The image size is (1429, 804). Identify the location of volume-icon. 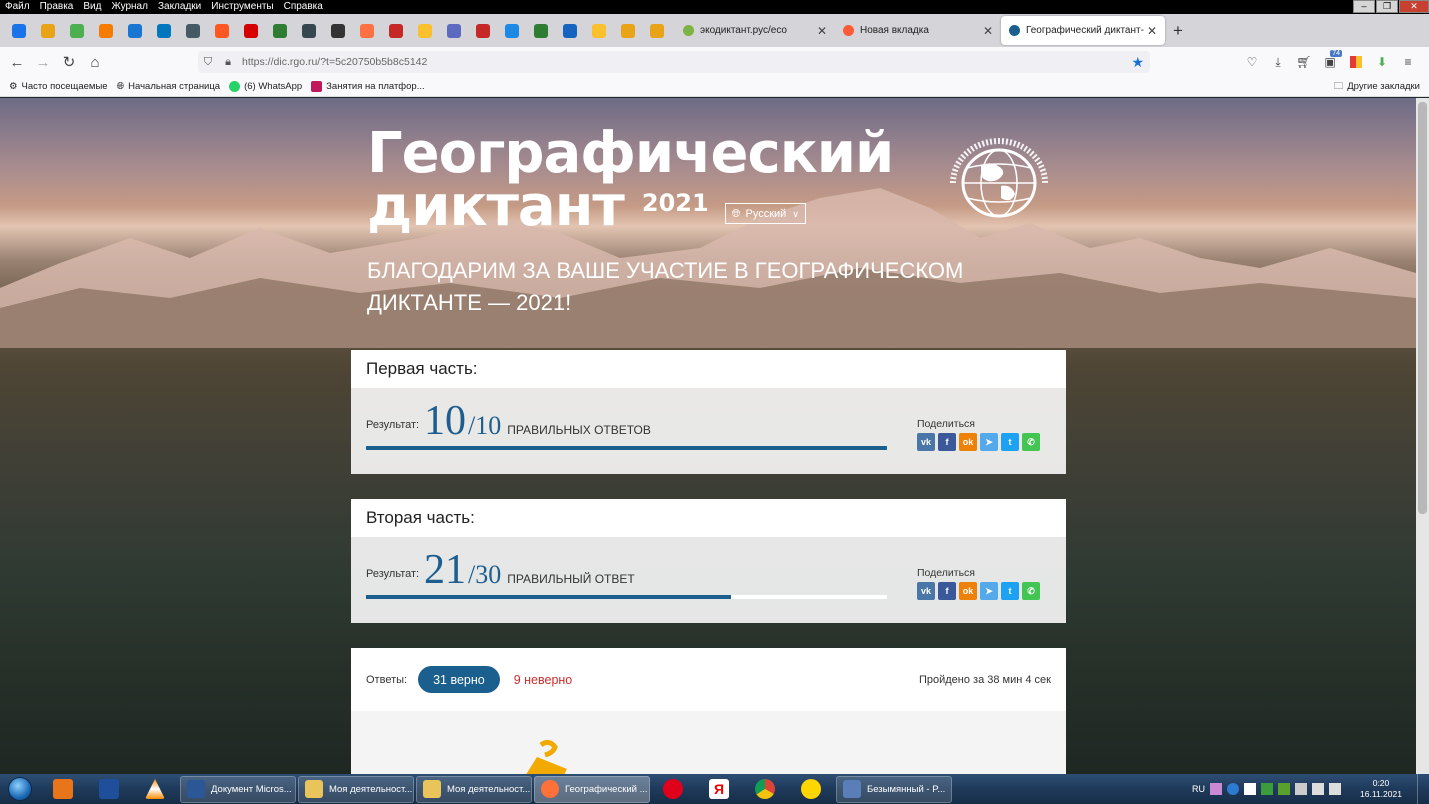
(1301, 789).